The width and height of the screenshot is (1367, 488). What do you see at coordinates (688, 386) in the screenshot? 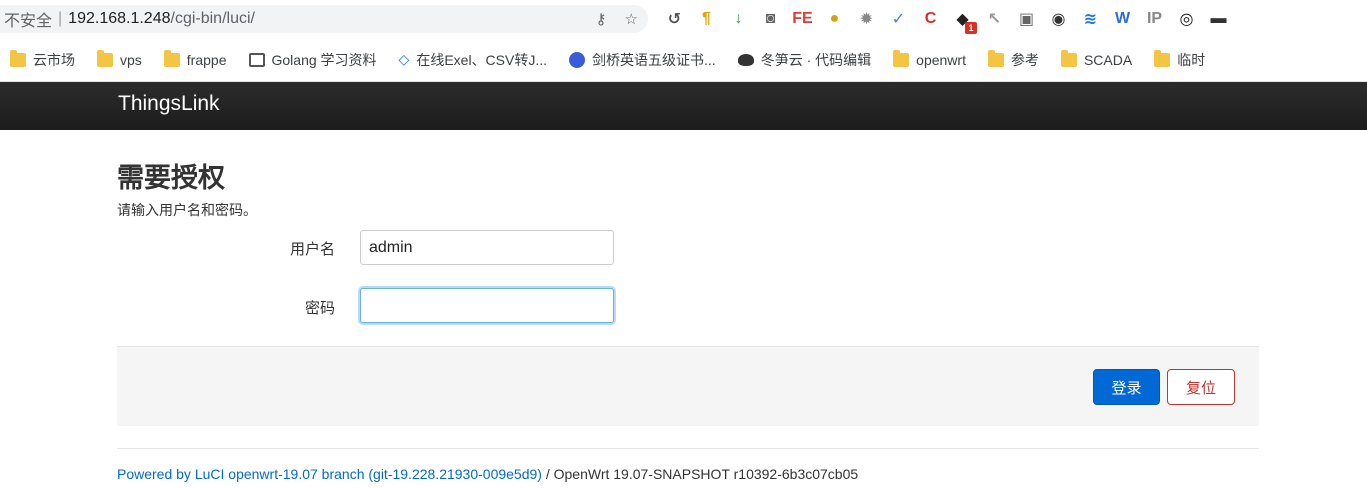
I see `form-actions: 登录 复位` at bounding box center [688, 386].